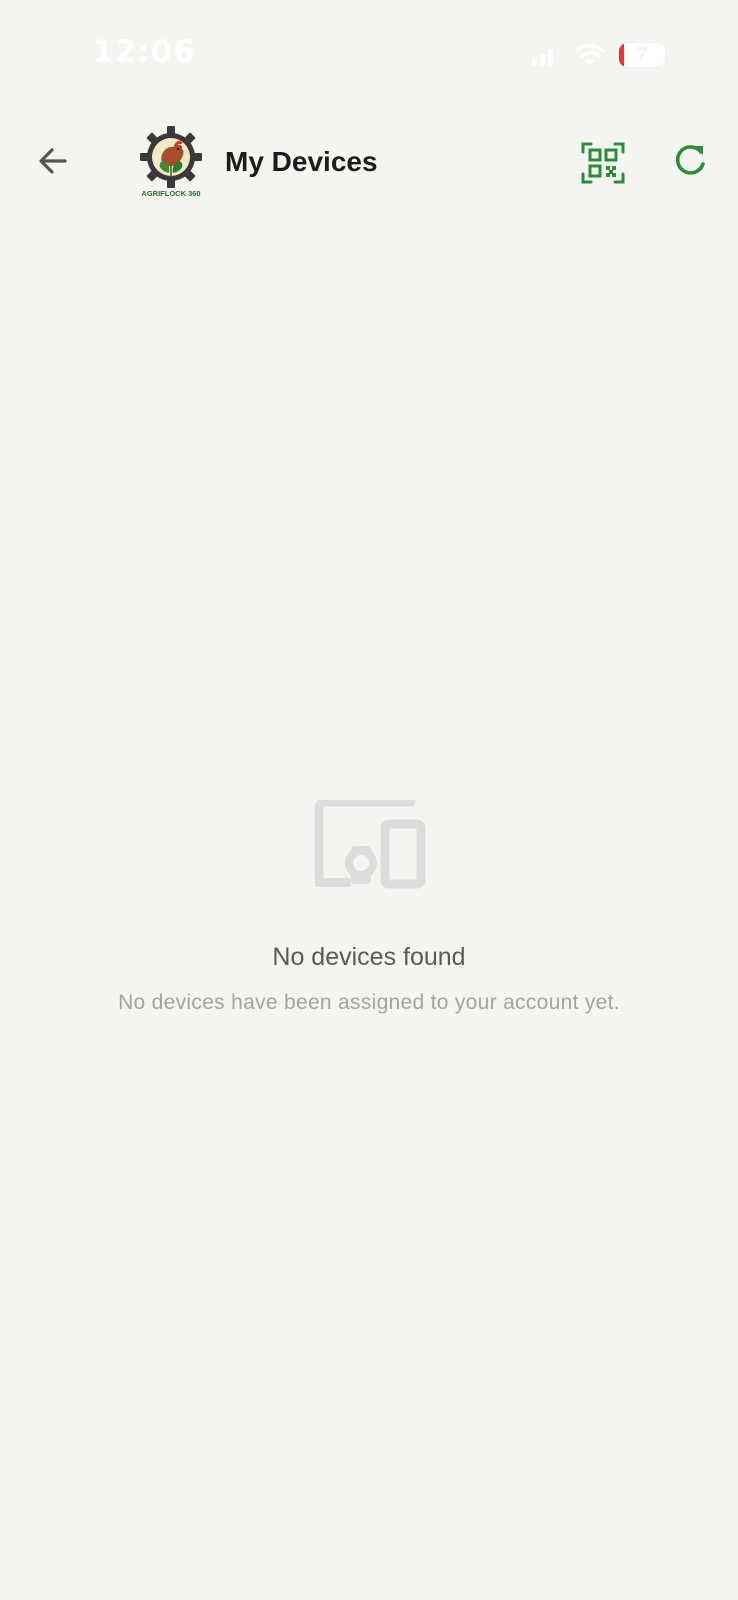  What do you see at coordinates (590, 55) in the screenshot?
I see `wifi-icon` at bounding box center [590, 55].